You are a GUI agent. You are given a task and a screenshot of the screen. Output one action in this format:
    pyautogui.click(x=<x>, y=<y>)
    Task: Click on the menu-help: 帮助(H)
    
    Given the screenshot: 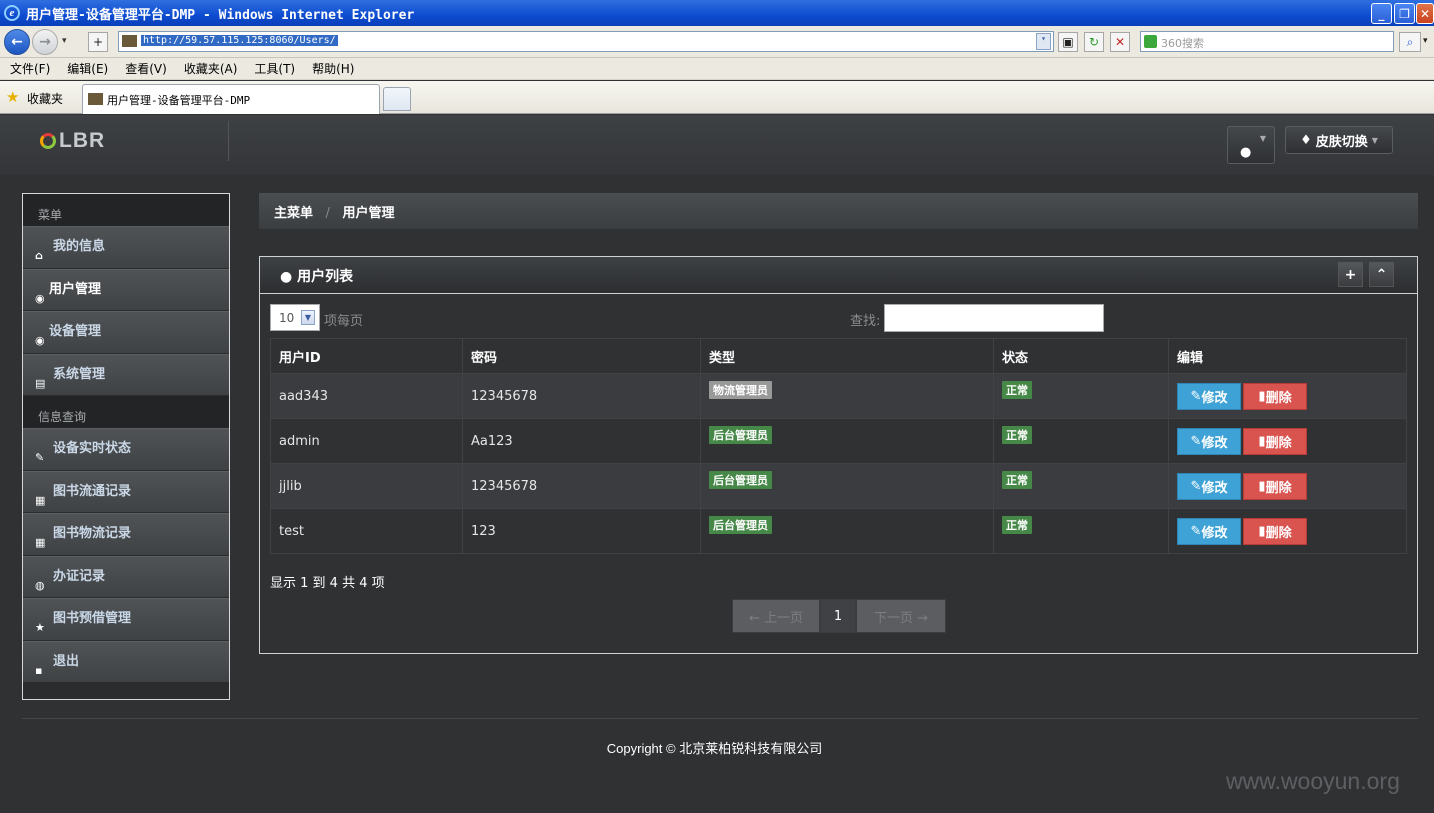 What is the action you would take?
    pyautogui.click(x=333, y=68)
    